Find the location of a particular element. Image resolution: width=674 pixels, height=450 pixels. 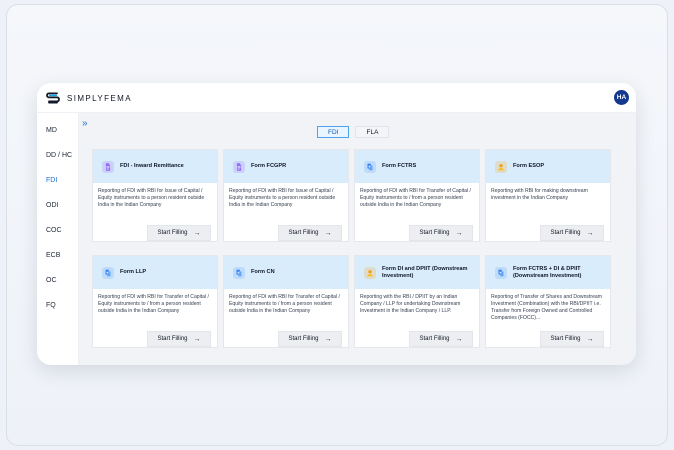

card-header: Form FCTRS is located at coordinates (417, 166).